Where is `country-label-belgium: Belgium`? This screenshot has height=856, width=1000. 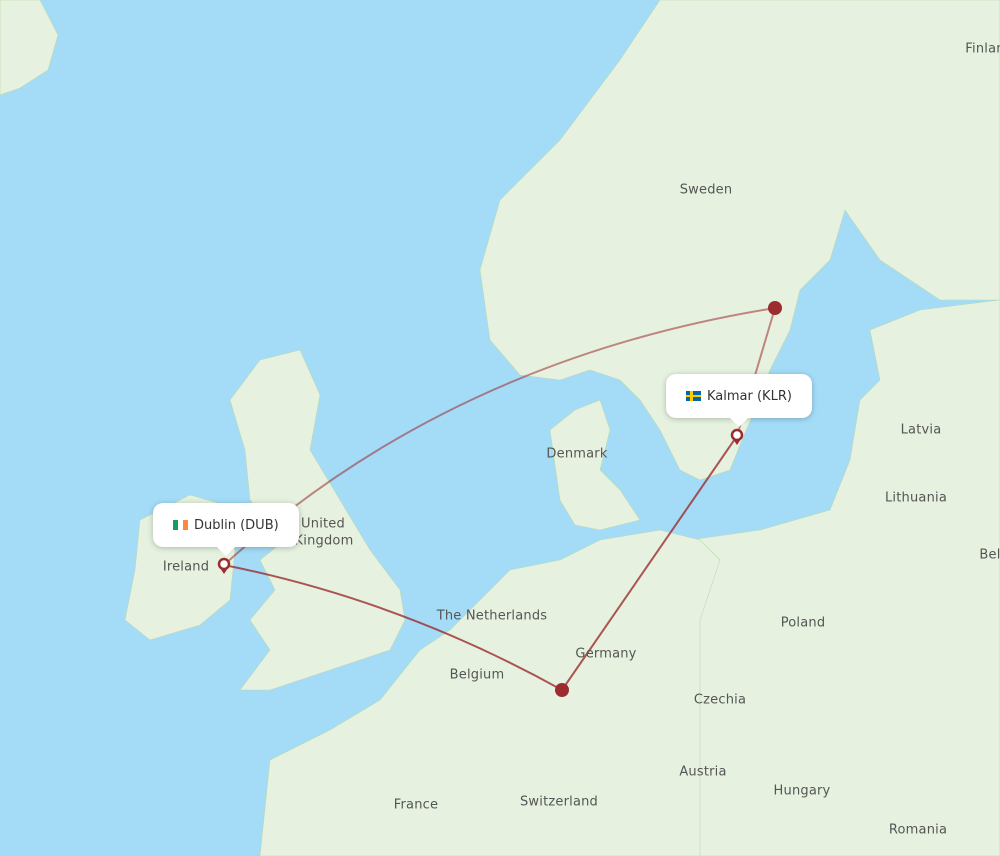
country-label-belgium: Belgium is located at coordinates (477, 675).